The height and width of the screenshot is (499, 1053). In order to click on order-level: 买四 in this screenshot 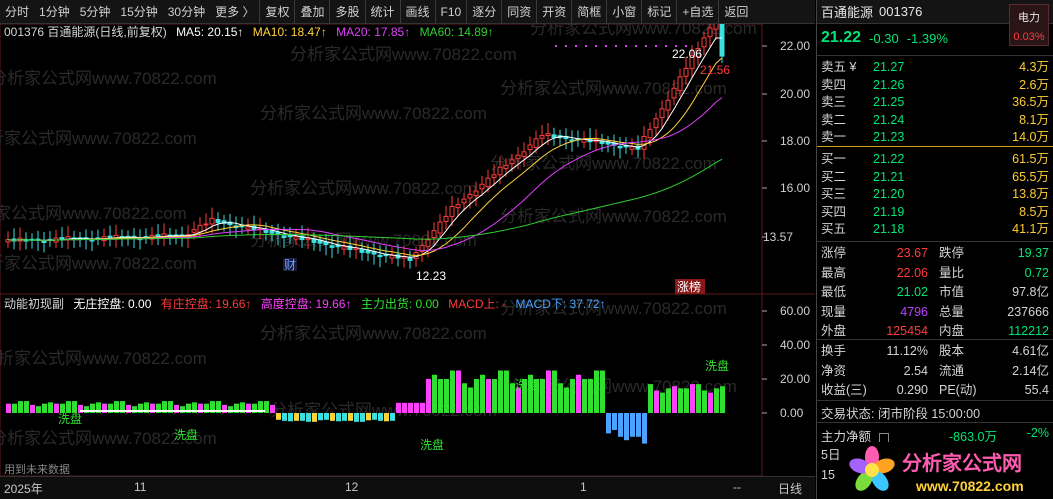, I will do `click(834, 211)`.